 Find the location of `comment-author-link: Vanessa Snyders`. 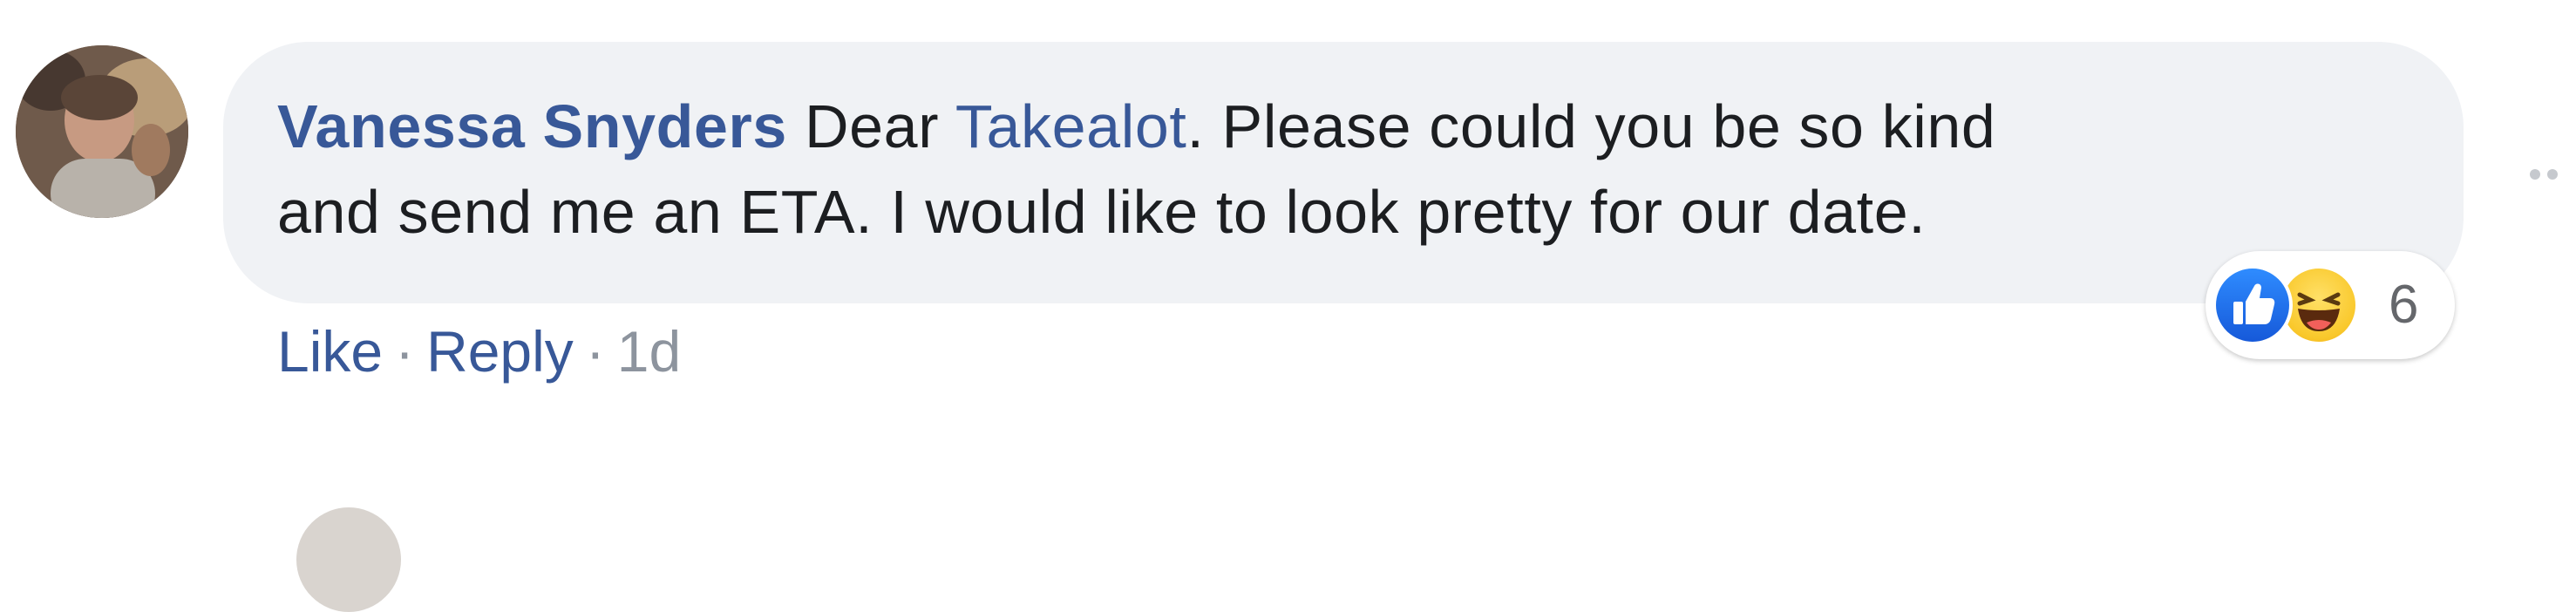

comment-author-link: Vanessa Snyders is located at coordinates (532, 126).